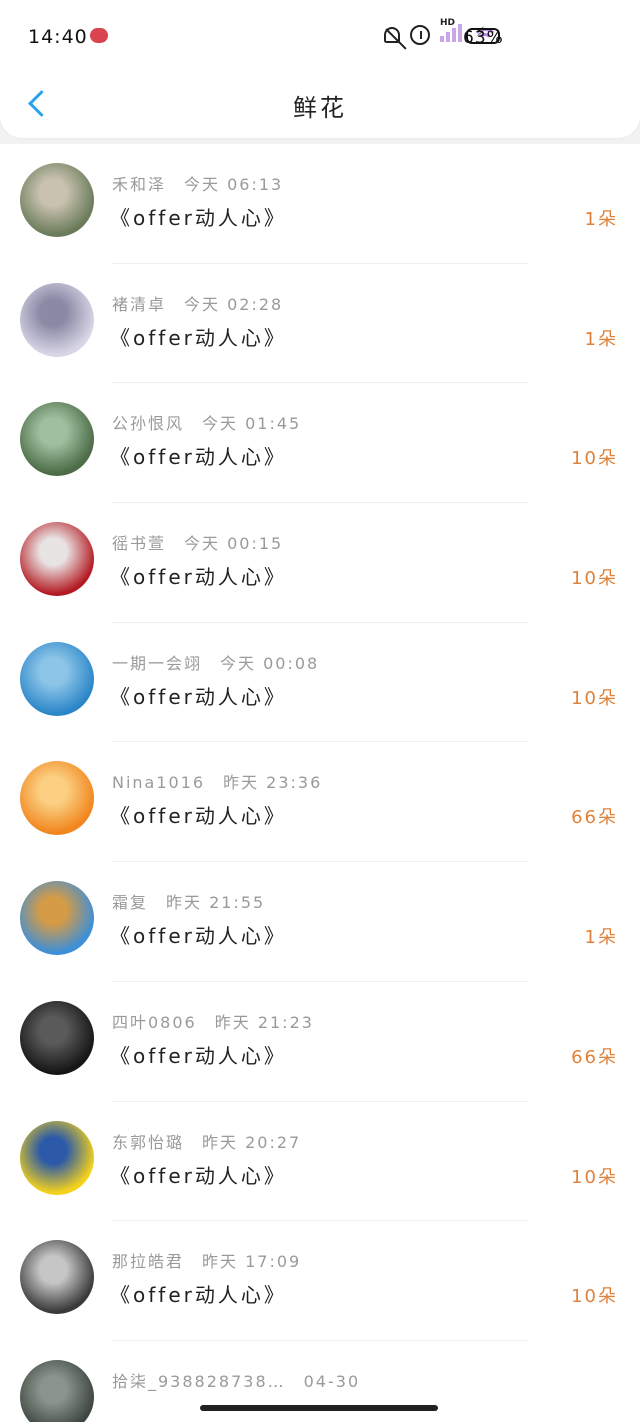 This screenshot has height=1422, width=640. Describe the element at coordinates (451, 32) in the screenshot. I see `signal-icon: HD` at that location.